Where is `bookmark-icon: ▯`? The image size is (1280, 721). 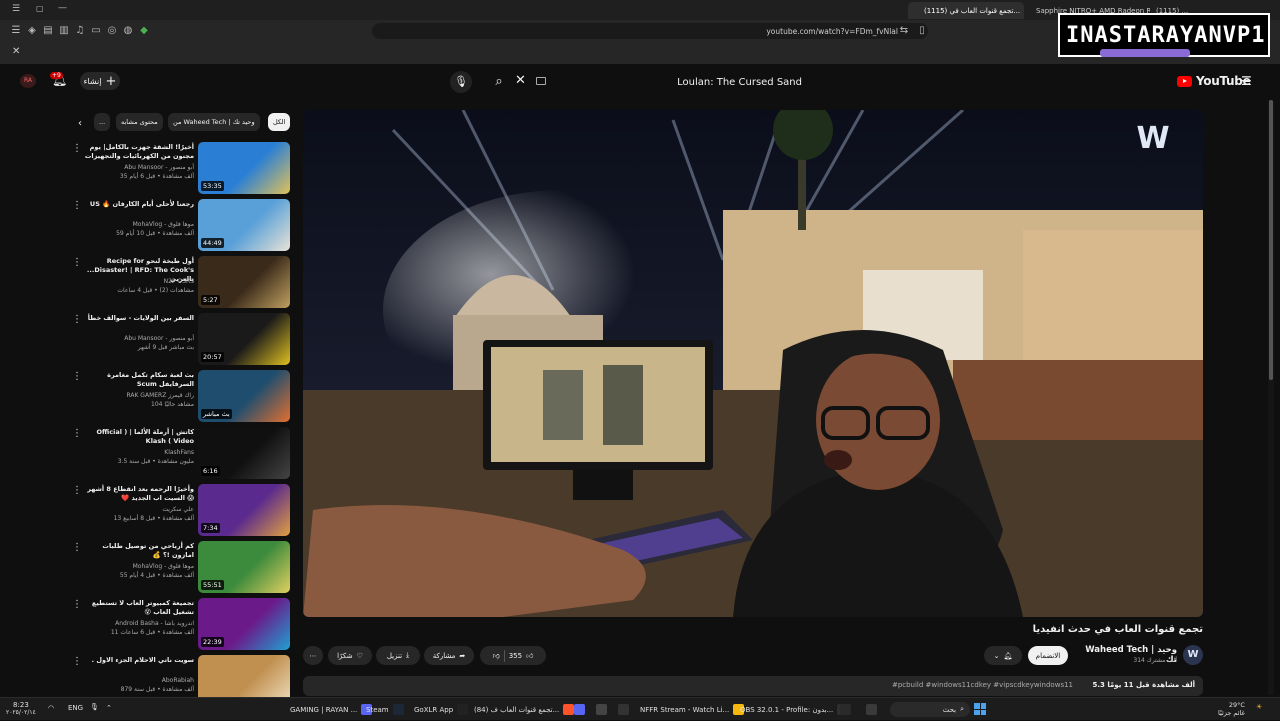
bookmark-icon: ▯ is located at coordinates (922, 31).